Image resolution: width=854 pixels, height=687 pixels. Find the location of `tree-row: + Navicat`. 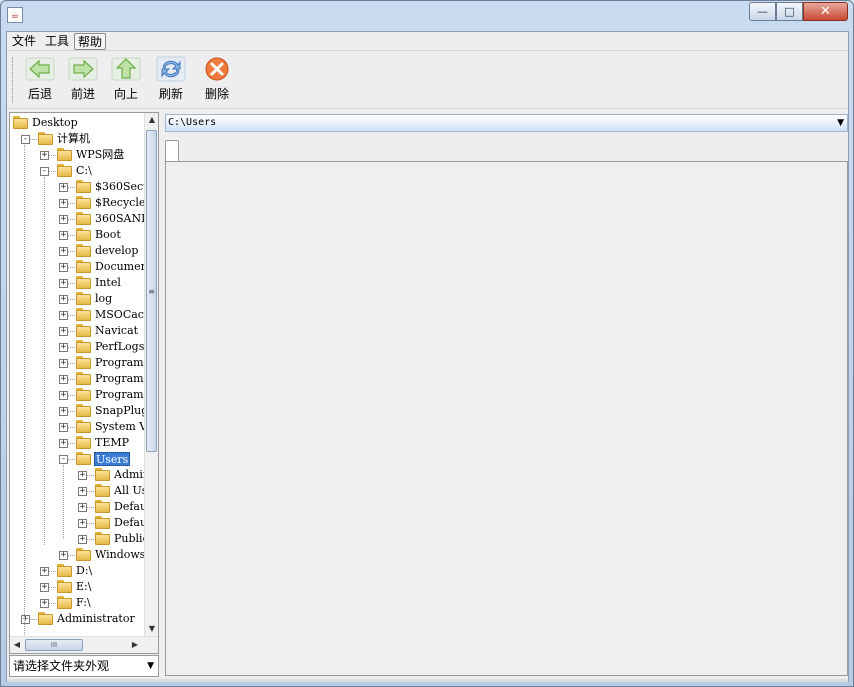

tree-row: + Navicat is located at coordinates (77, 331).